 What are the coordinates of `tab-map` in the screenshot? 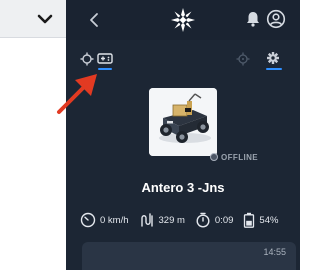 It's located at (243, 59).